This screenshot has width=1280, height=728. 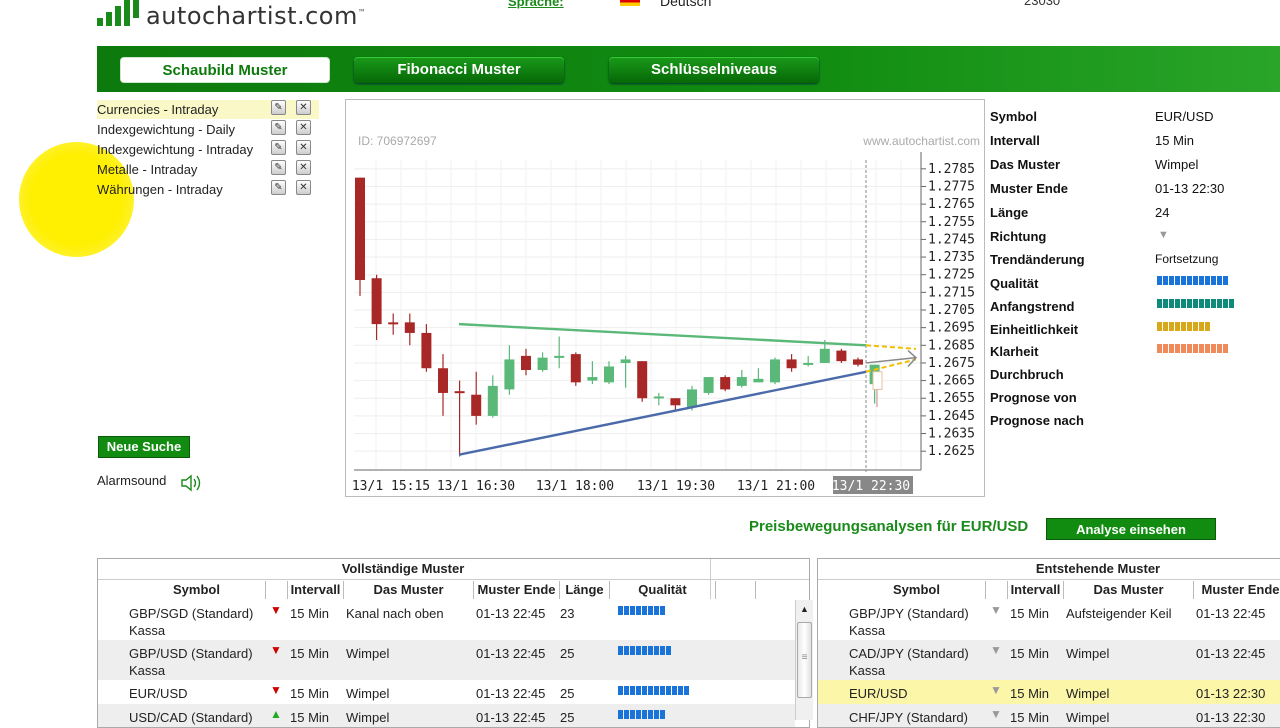 What do you see at coordinates (1184, 116) in the screenshot?
I see `detail-value: EUR/USD` at bounding box center [1184, 116].